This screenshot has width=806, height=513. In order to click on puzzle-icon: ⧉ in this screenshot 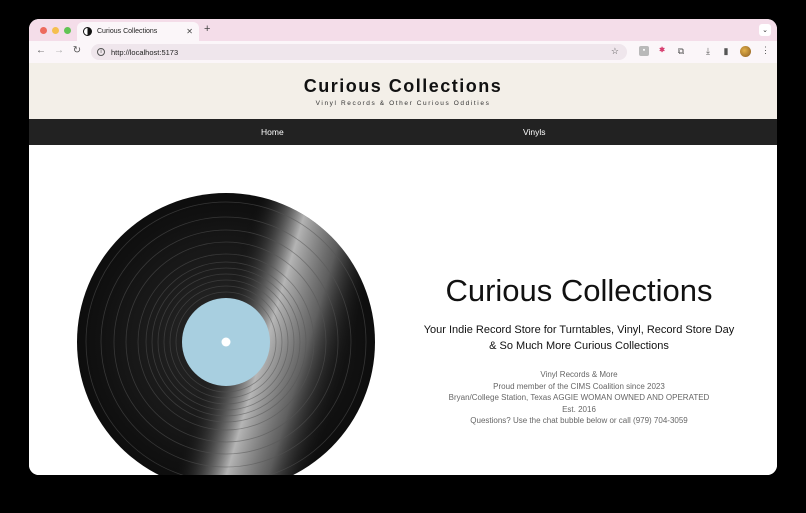, I will do `click(681, 51)`.